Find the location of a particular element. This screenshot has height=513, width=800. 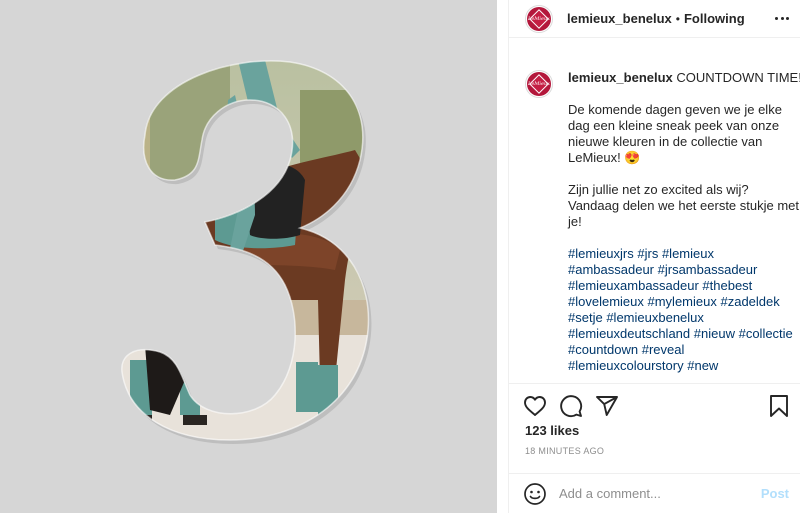

bookmark-icon is located at coordinates (779, 406).